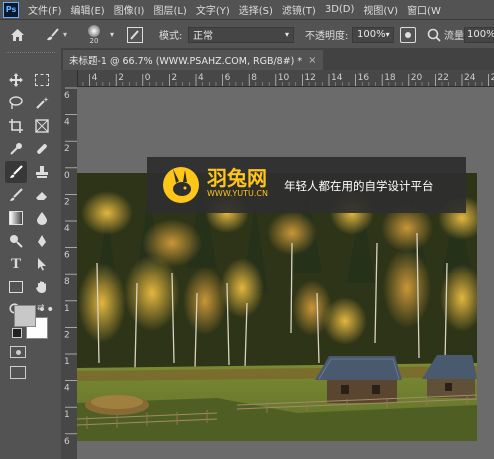 Image resolution: width=494 pixels, height=459 pixels. What do you see at coordinates (16, 126) in the screenshot?
I see `crop-tool-icon` at bounding box center [16, 126].